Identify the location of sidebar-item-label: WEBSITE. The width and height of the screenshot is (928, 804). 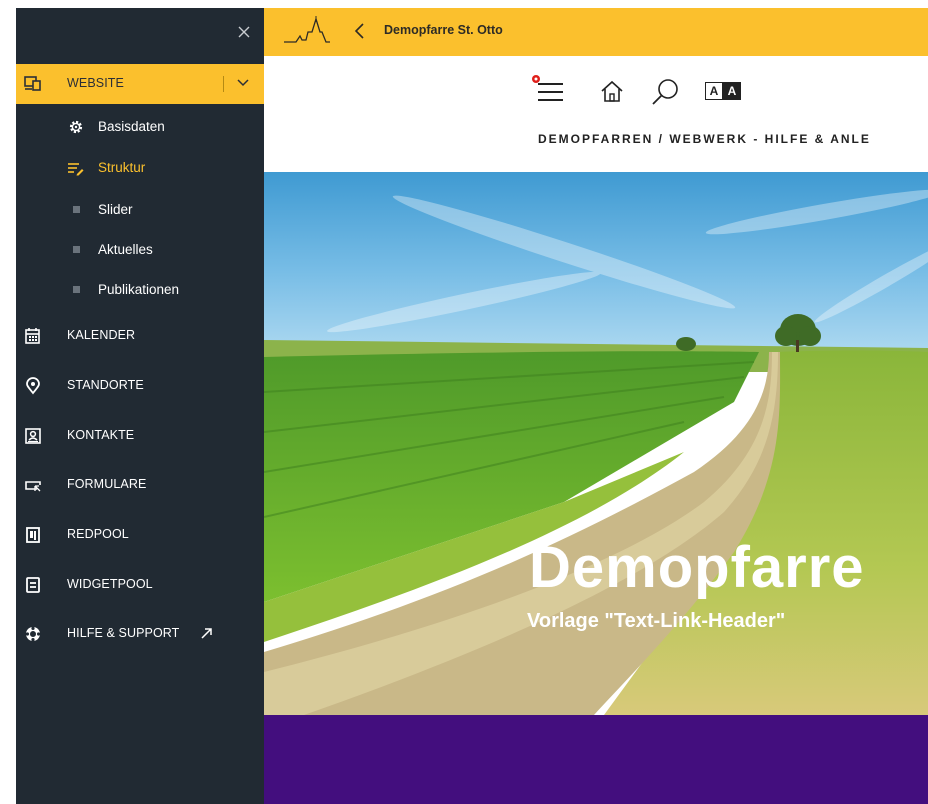
(95, 83).